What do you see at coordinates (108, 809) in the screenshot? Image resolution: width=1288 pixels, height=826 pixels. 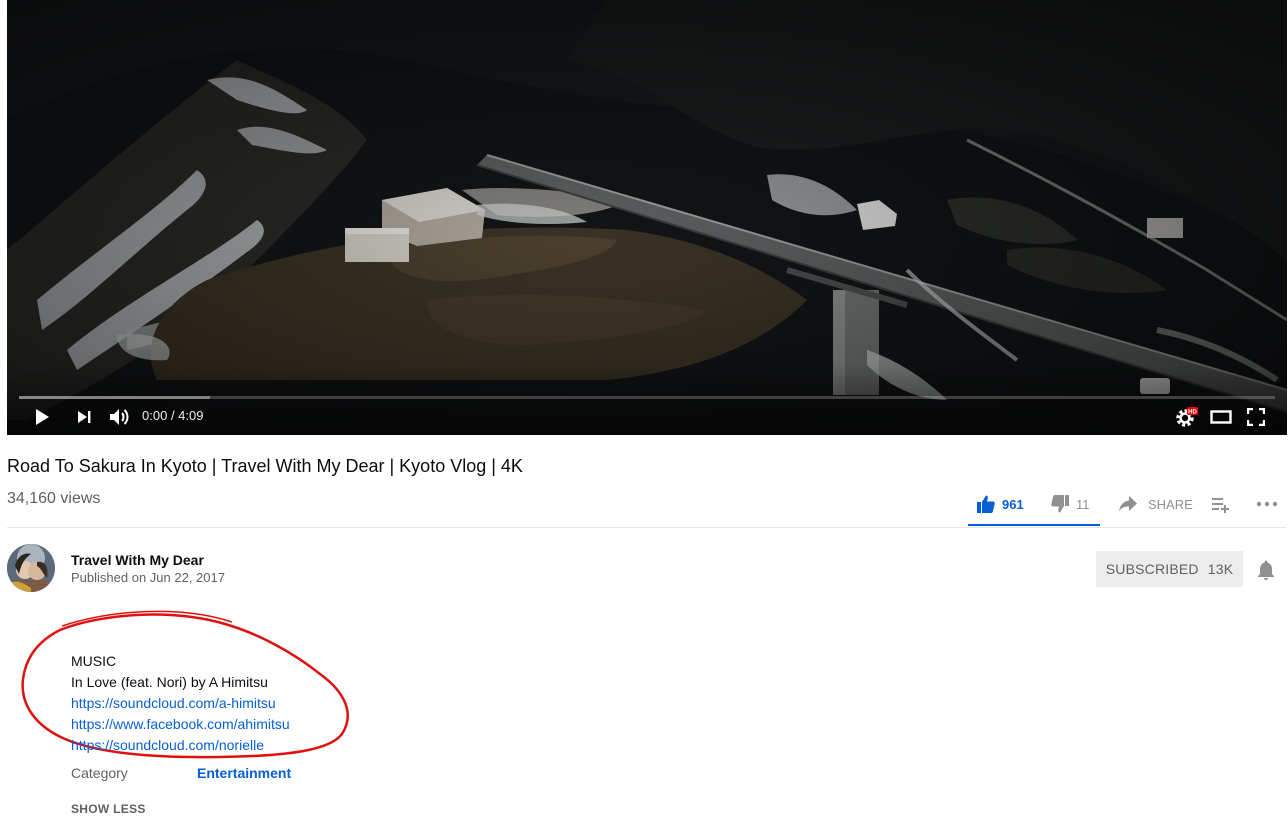 I see `show-less-button: SHOW LESS` at bounding box center [108, 809].